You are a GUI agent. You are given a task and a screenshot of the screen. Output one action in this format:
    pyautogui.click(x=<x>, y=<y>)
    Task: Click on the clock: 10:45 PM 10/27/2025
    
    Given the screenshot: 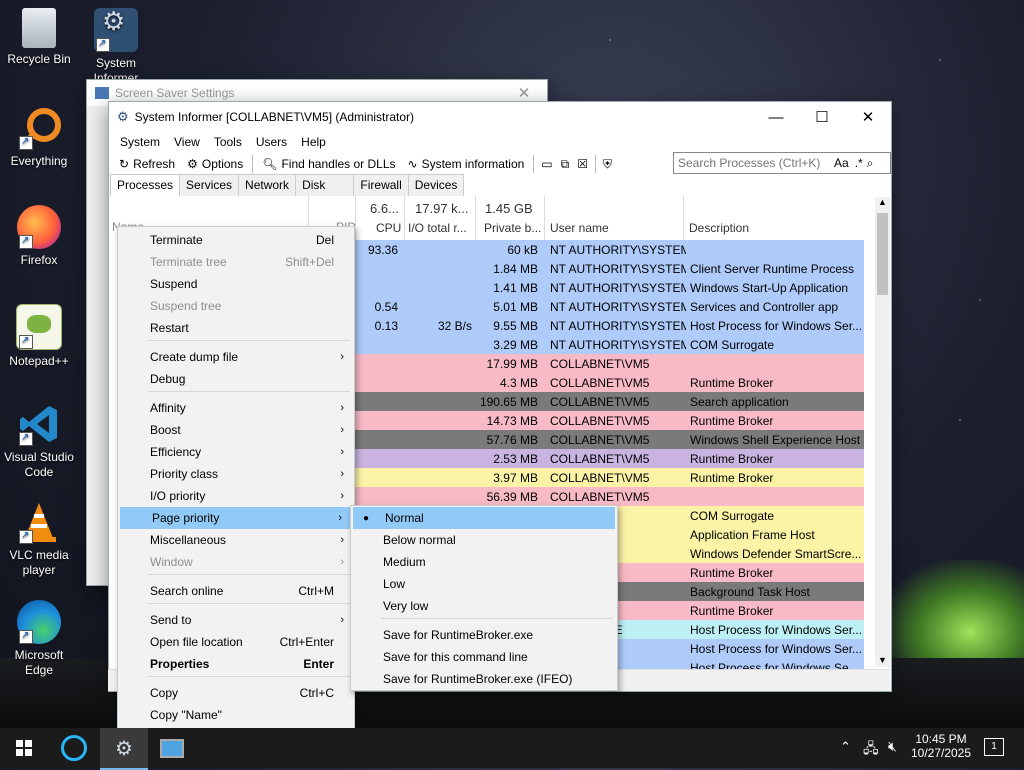 What is the action you would take?
    pyautogui.click(x=941, y=746)
    